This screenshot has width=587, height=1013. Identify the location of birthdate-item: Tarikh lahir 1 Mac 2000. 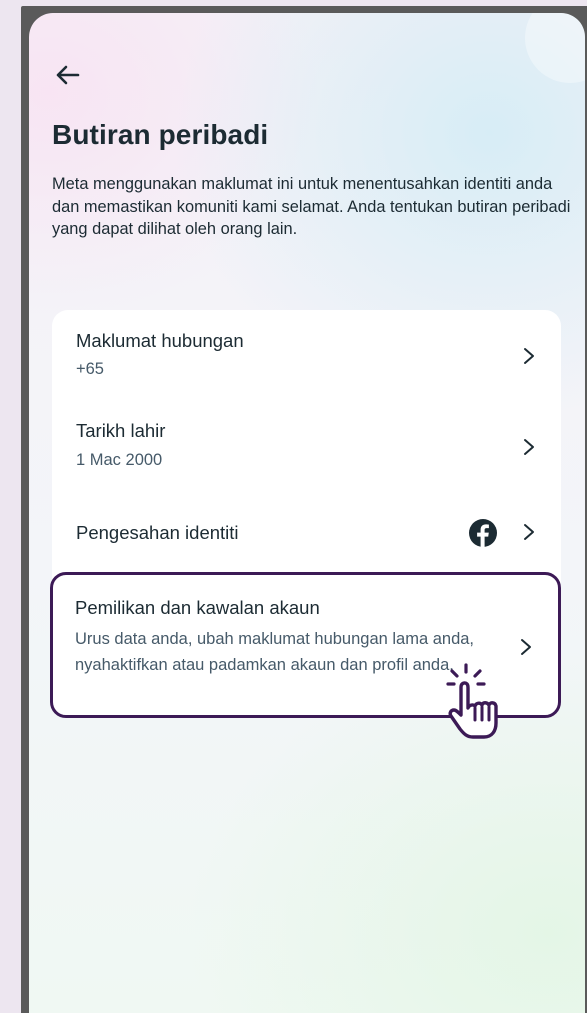
(306, 447).